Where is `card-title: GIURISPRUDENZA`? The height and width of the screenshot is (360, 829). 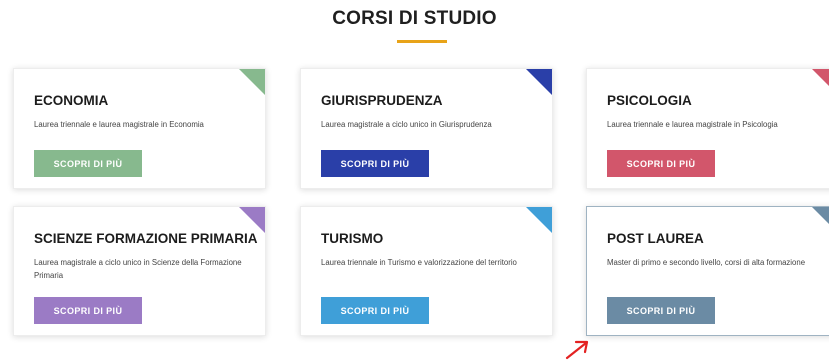
card-title: GIURISPRUDENZA is located at coordinates (382, 100).